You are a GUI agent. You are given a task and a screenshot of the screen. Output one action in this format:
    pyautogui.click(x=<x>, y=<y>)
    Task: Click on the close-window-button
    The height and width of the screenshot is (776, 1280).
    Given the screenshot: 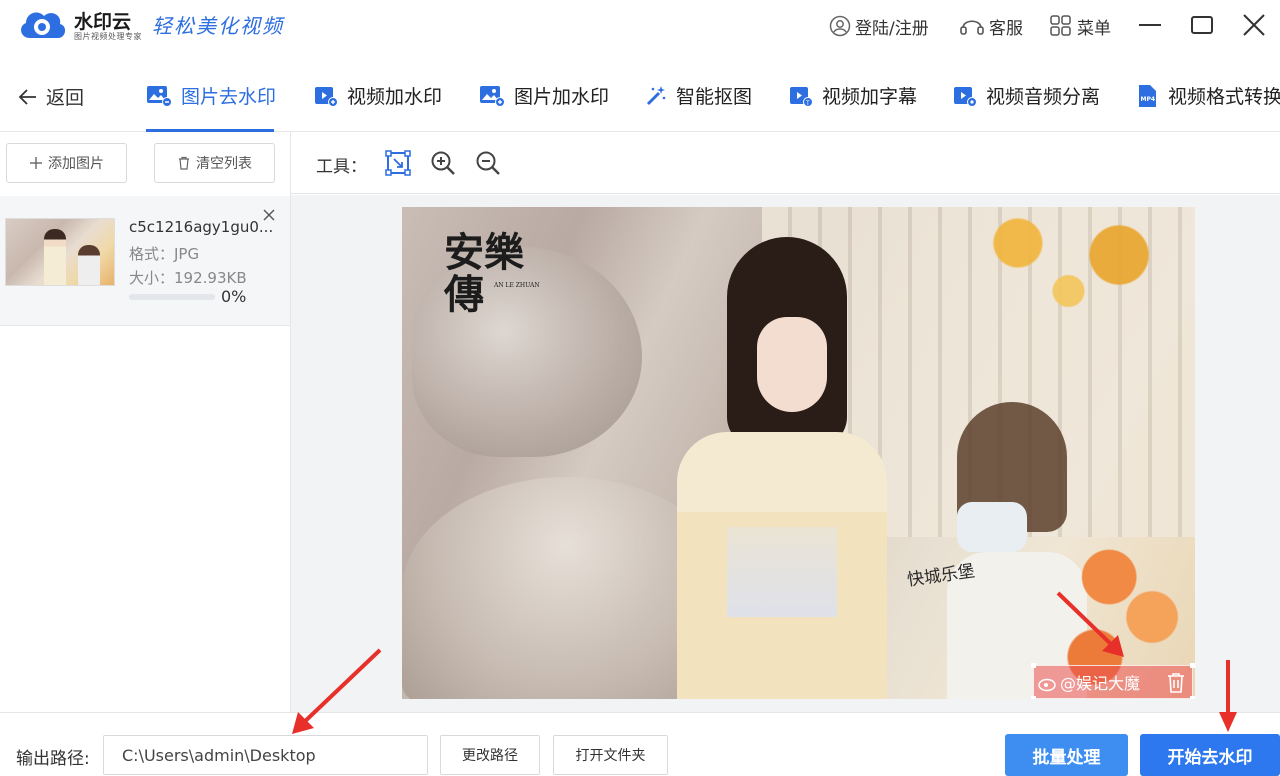 What is the action you would take?
    pyautogui.click(x=1254, y=25)
    